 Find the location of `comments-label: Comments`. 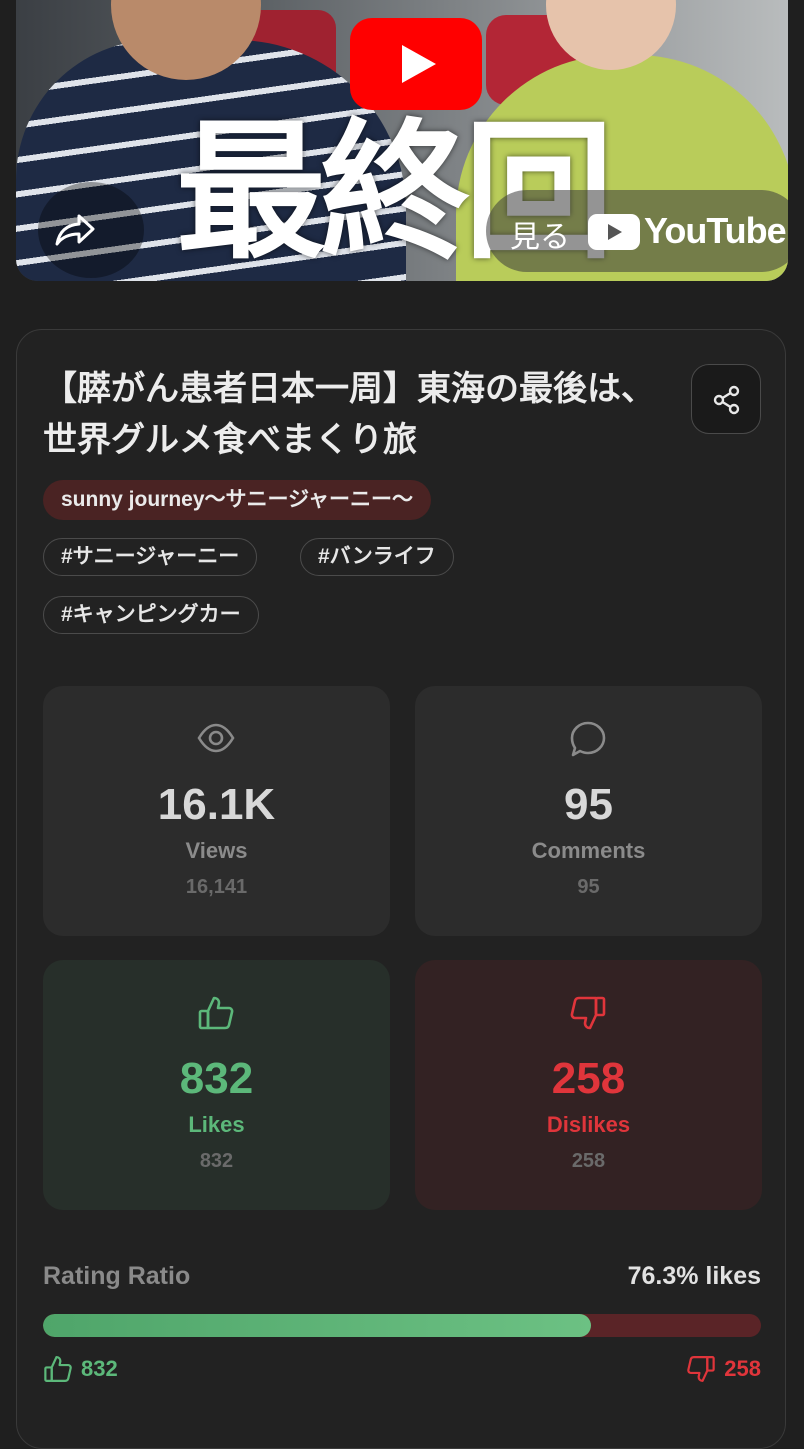

comments-label: Comments is located at coordinates (588, 850).